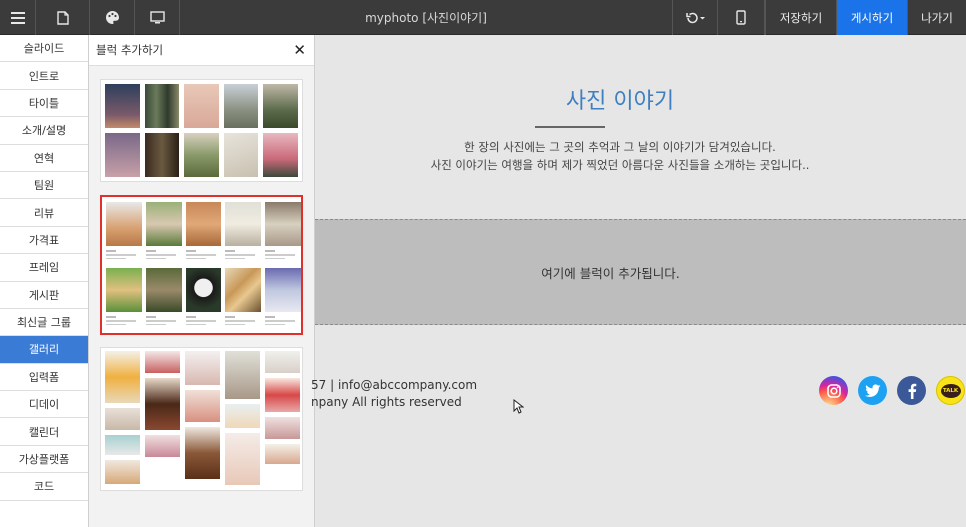 The height and width of the screenshot is (527, 966). I want to click on category-form: 입력폼, so click(44, 378).